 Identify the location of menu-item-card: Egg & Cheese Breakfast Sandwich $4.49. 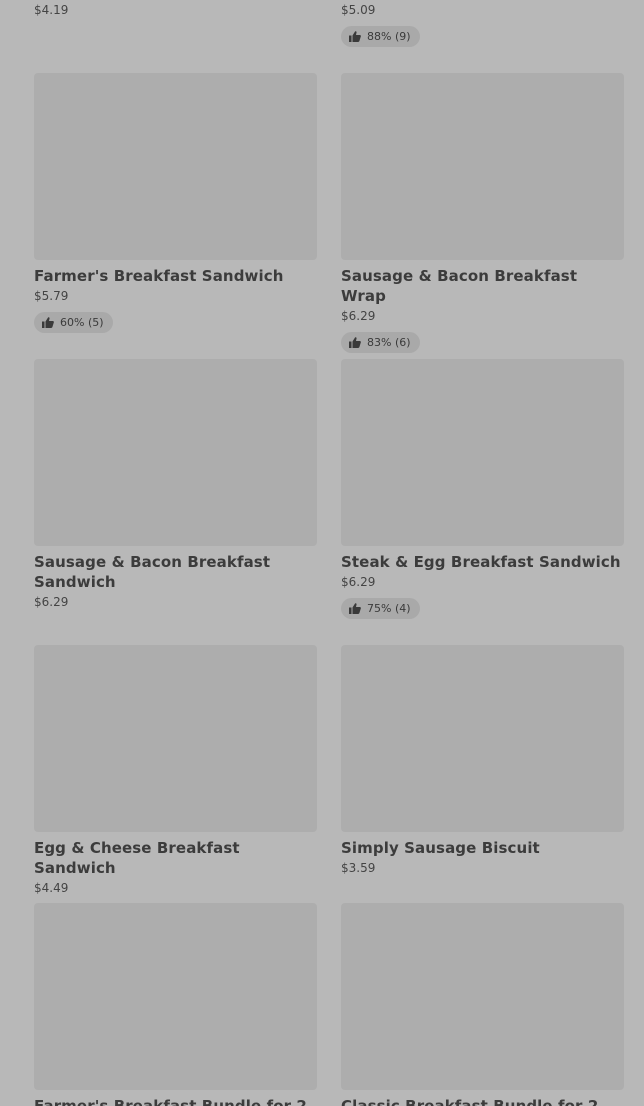
(175, 771).